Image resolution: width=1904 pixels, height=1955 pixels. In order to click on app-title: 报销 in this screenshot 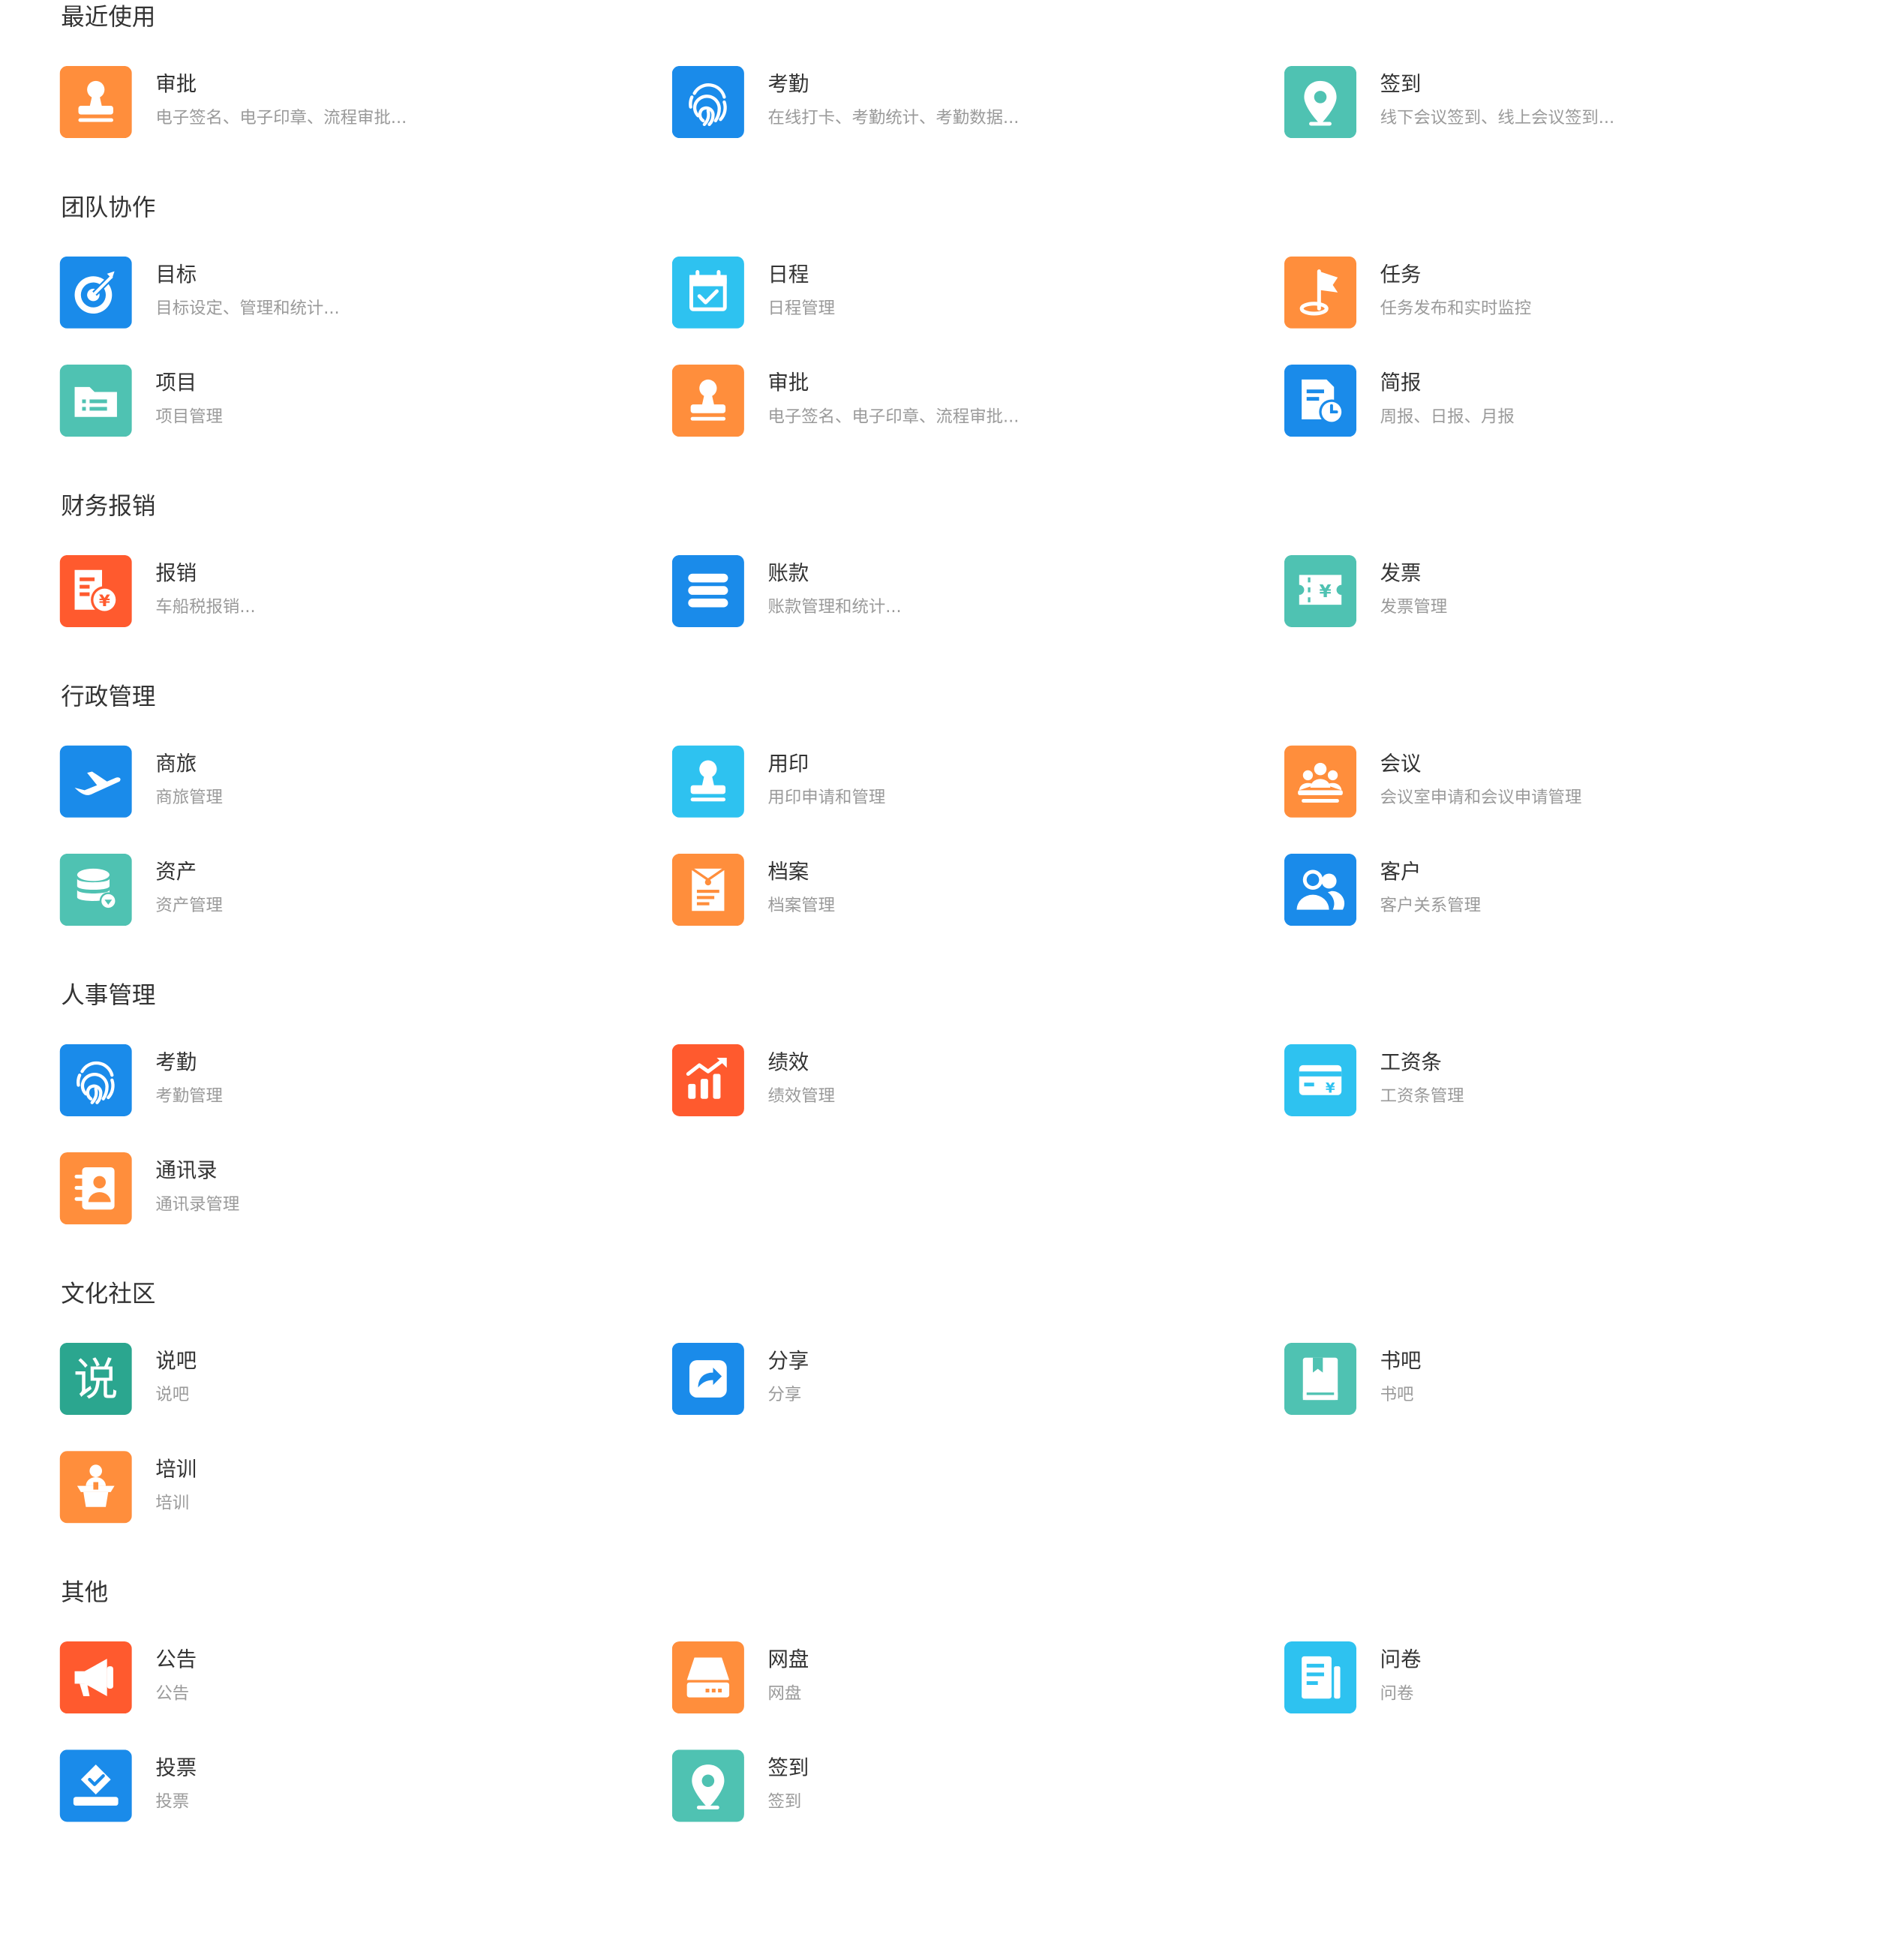, I will do `click(176, 573)`.